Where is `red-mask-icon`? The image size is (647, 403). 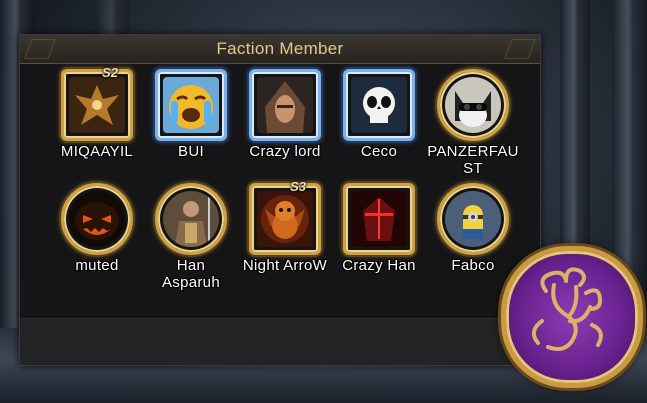 red-mask-icon is located at coordinates (379, 219).